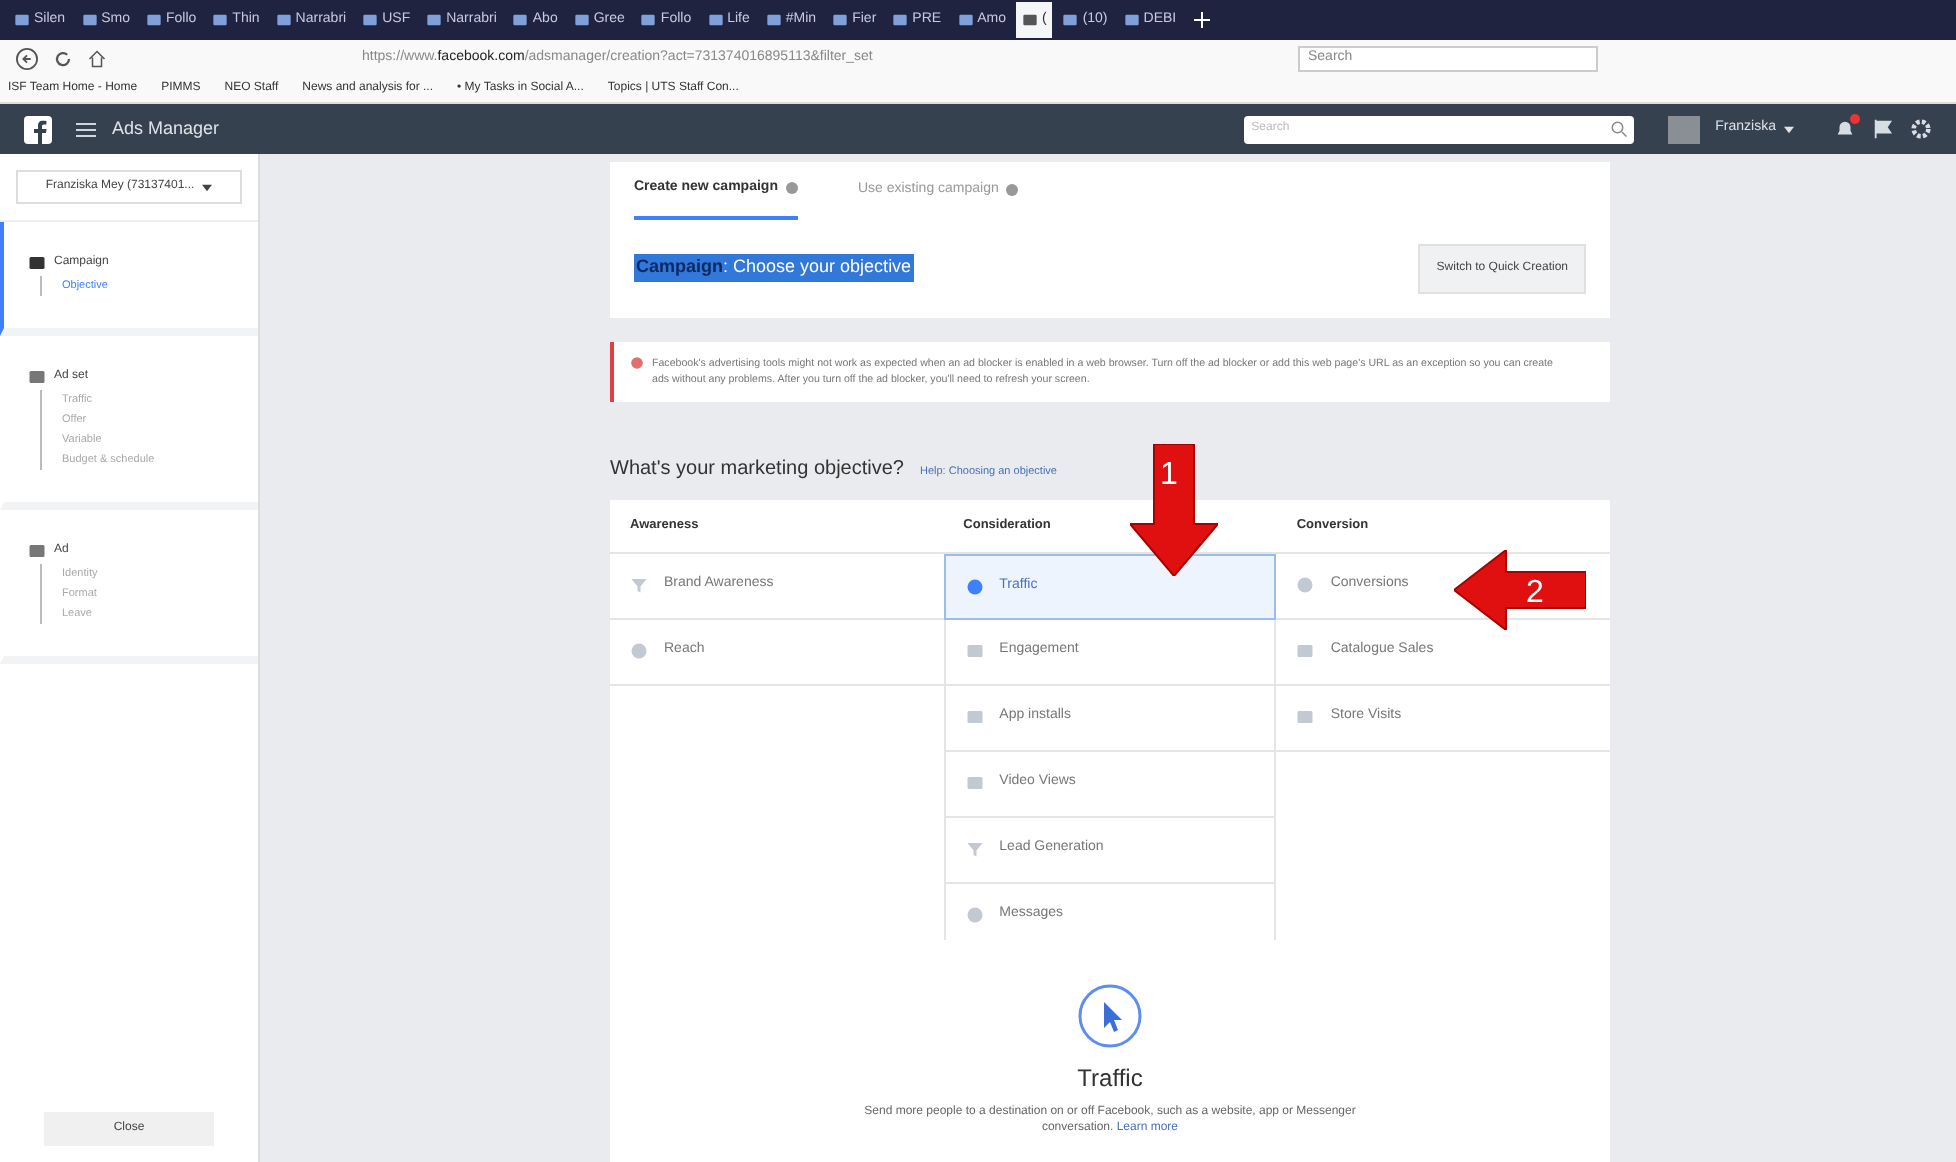  I want to click on app-title: Ads Manager, so click(166, 128).